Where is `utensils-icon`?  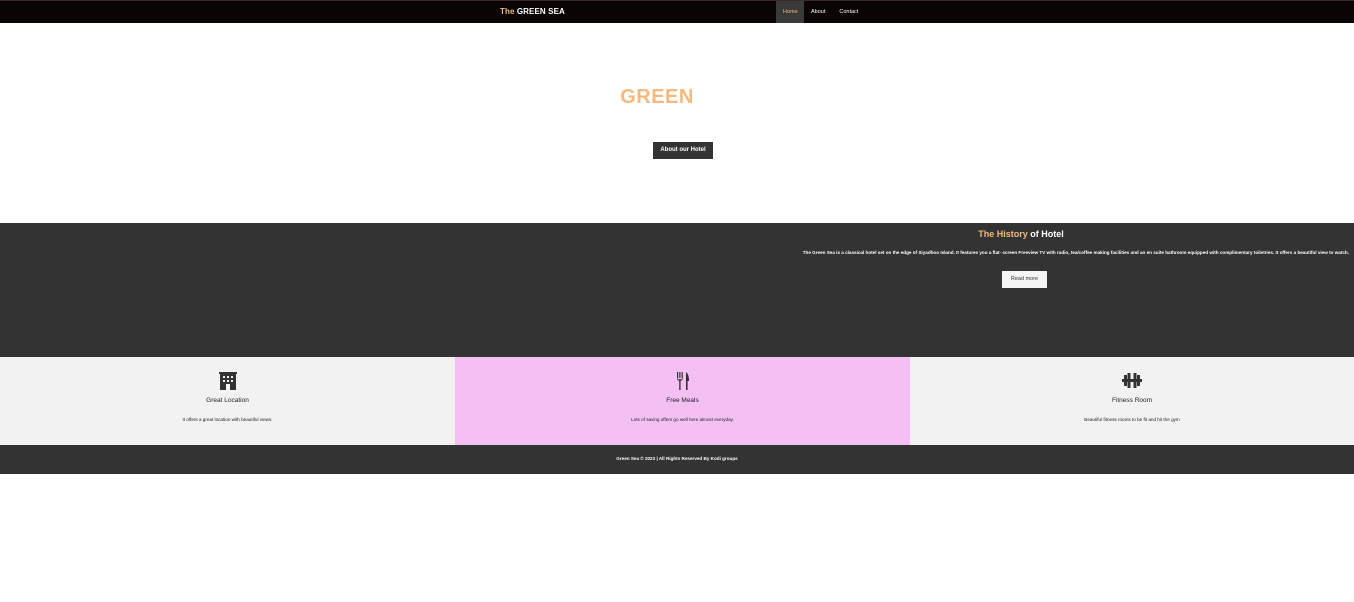
utensils-icon is located at coordinates (682, 381).